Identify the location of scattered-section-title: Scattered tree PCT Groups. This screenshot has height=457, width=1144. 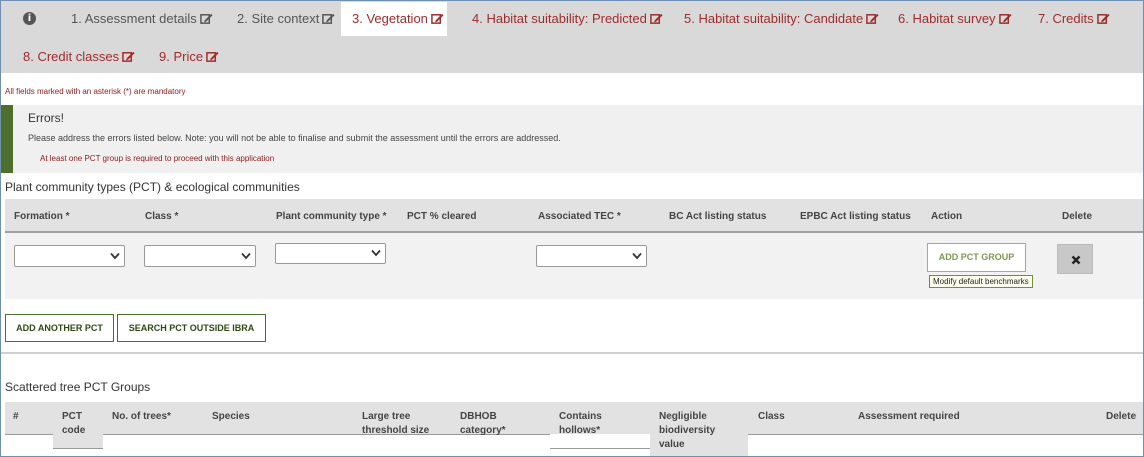
(78, 387).